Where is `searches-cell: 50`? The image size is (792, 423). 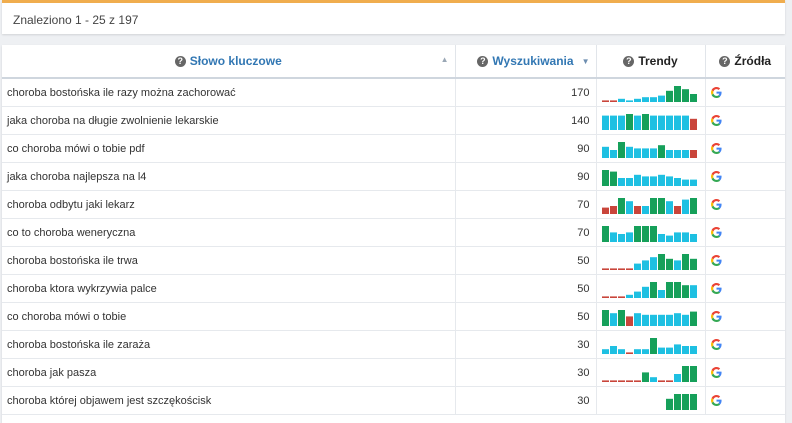 searches-cell: 50 is located at coordinates (526, 260).